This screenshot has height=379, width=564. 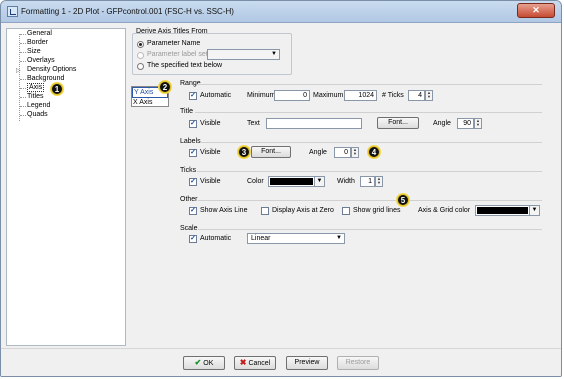 I want to click on axis-grid-color-picker: ▼, so click(x=507, y=210).